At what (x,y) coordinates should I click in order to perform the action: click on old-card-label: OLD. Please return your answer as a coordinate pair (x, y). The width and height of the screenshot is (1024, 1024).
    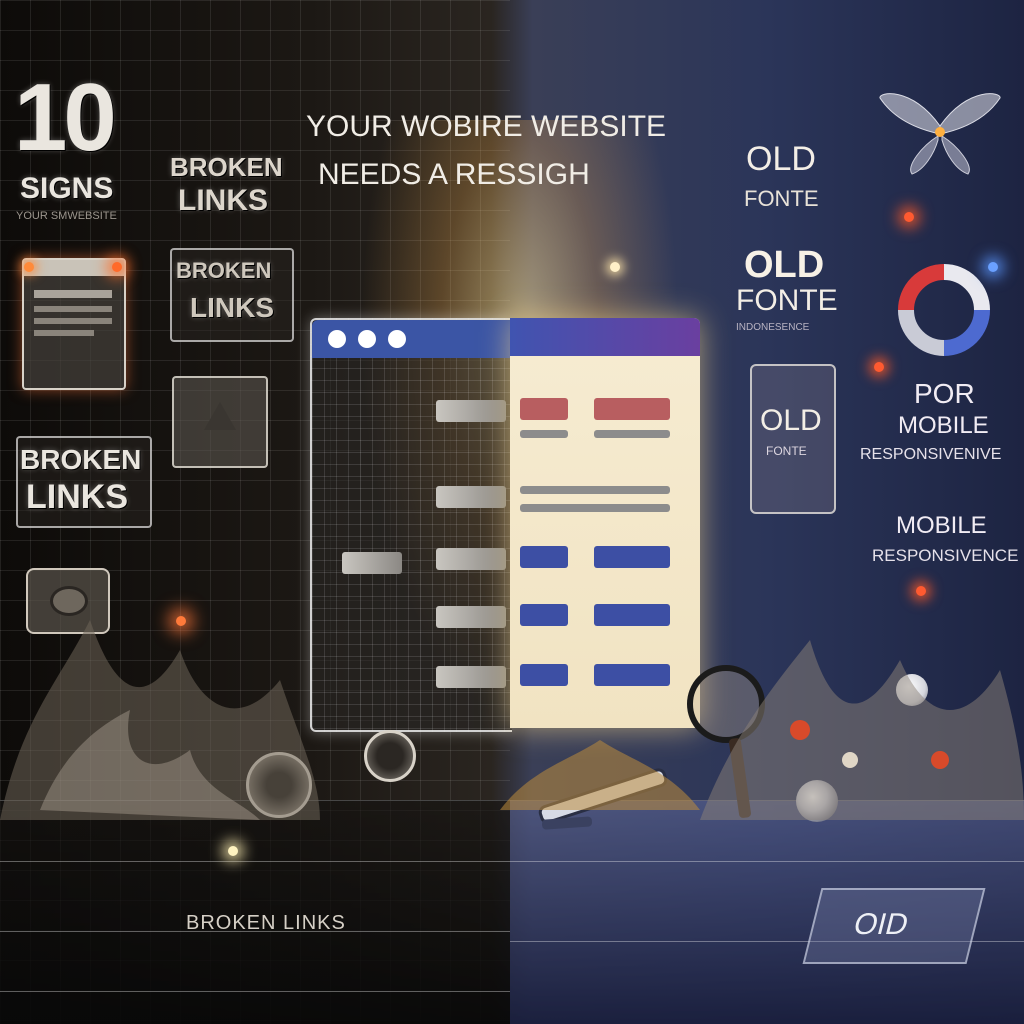
    Looking at the image, I should click on (791, 420).